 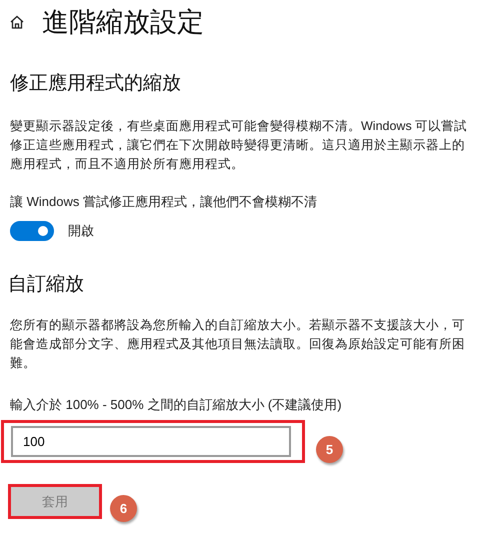 What do you see at coordinates (238, 344) in the screenshot?
I see `description-text: 您所有的顯示器都將設為您所輸入的自訂縮放大小。若顯示器不支援該大小，可能會造成部分文字、應用程式及其他項目無法讀取。回復為原始設定可能有所困難。` at bounding box center [238, 344].